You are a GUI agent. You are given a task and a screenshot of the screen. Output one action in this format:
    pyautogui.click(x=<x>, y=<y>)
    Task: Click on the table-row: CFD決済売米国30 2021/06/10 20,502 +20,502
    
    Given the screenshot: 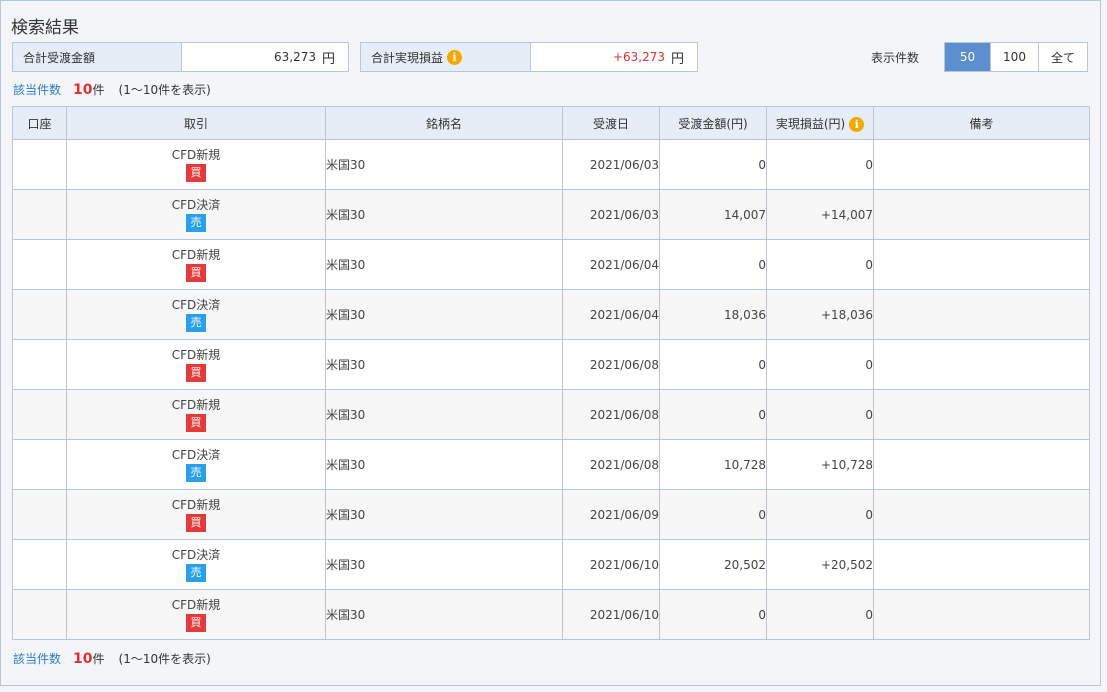 What is the action you would take?
    pyautogui.click(x=551, y=564)
    